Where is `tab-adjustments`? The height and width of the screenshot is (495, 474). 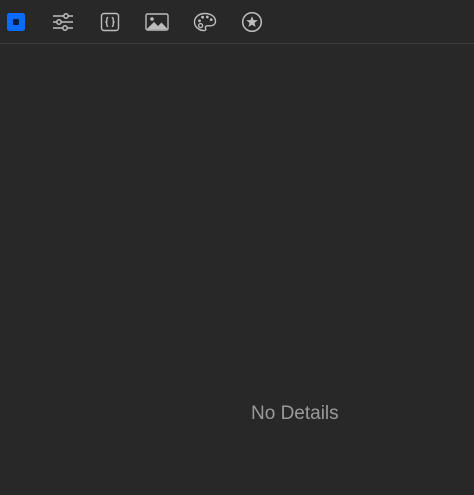 tab-adjustments is located at coordinates (63, 22).